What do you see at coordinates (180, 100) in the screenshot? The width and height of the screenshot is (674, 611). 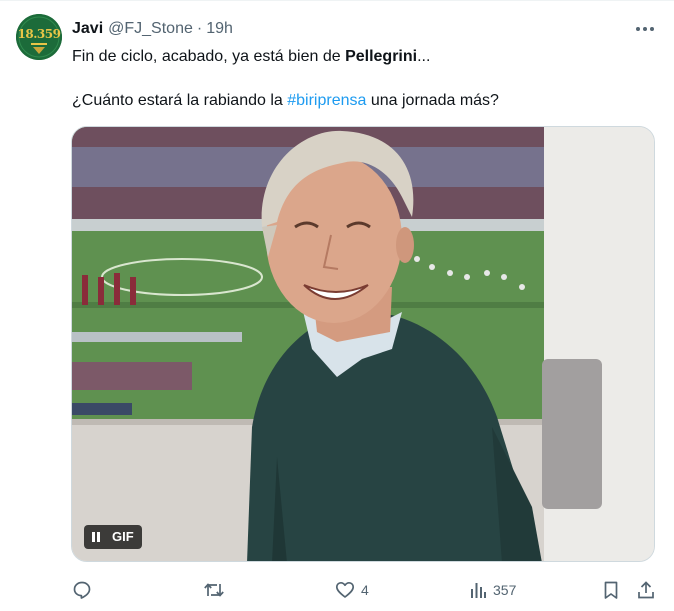 I see `text-segment: ¿Cuánto estará la rabiando la` at bounding box center [180, 100].